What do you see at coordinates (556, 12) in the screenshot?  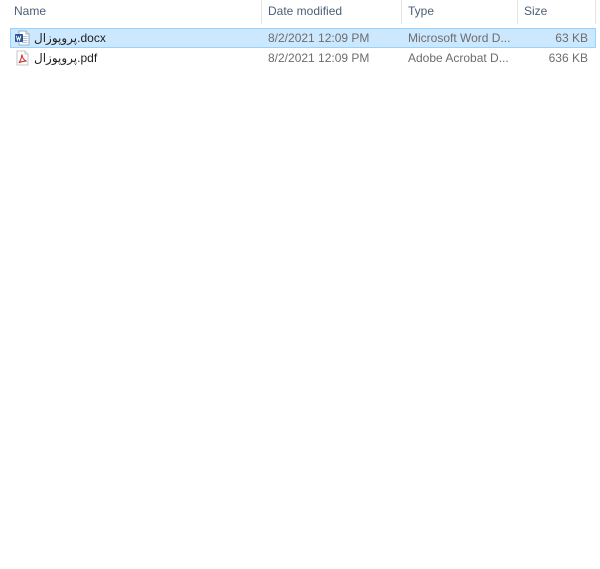 I see `column-header-size: Size` at bounding box center [556, 12].